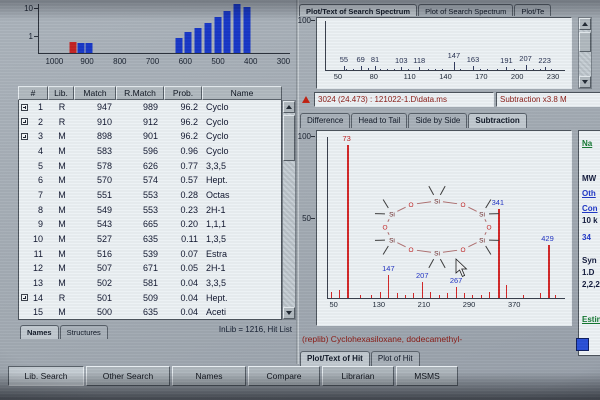 The image size is (600, 400). Describe the element at coordinates (104, 150) in the screenshot. I see `match-cell: 583` at that location.